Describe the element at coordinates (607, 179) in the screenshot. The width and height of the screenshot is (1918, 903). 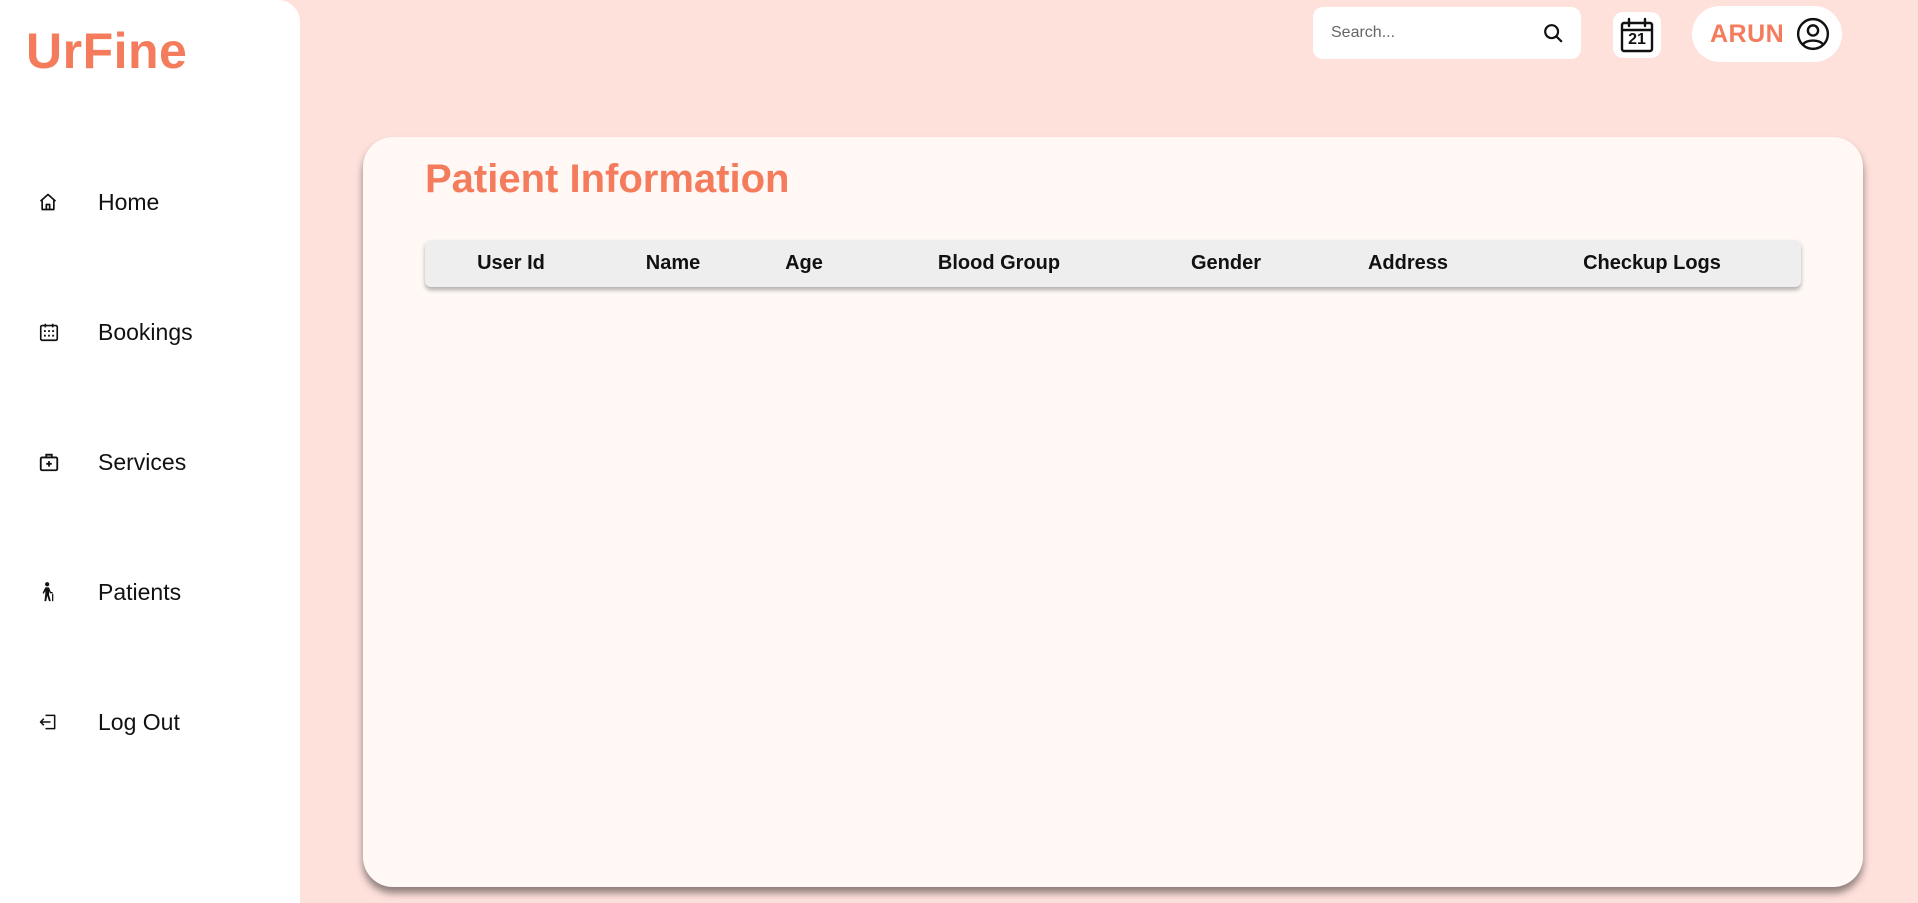
I see `page-title: Patient Information` at that location.